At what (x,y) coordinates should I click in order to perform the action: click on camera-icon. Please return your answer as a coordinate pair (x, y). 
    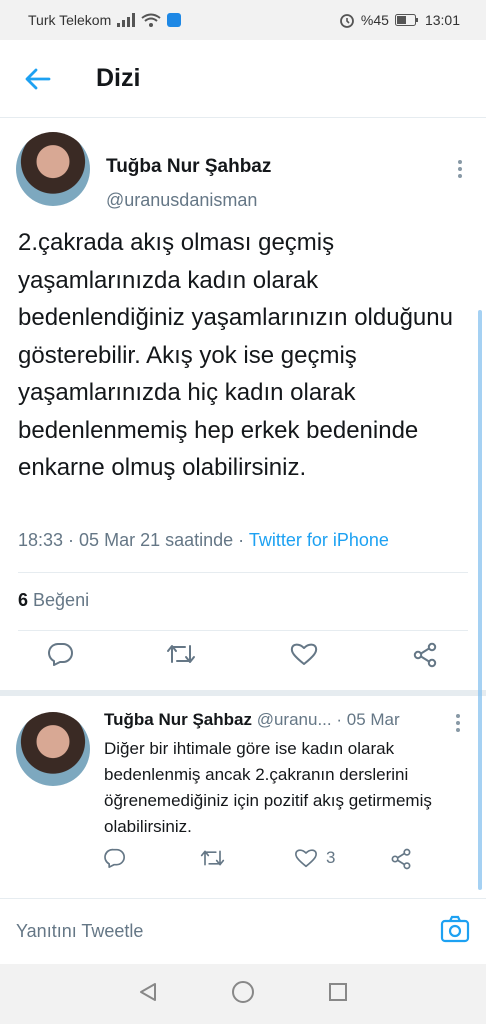
    Looking at the image, I should click on (455, 929).